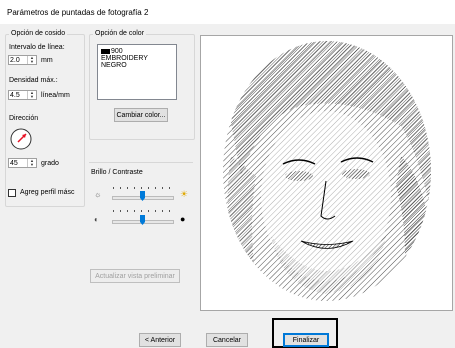  What do you see at coordinates (33, 80) in the screenshot?
I see `density-label: Densidad máx.:` at bounding box center [33, 80].